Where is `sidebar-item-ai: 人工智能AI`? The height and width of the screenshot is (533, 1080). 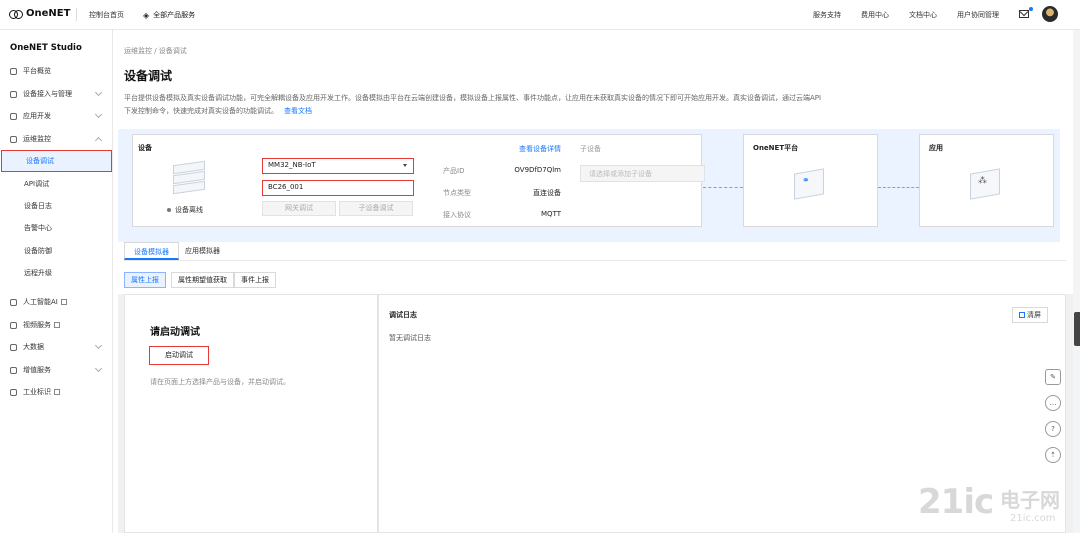
sidebar-item-ai: 人工智能AI is located at coordinates (56, 302).